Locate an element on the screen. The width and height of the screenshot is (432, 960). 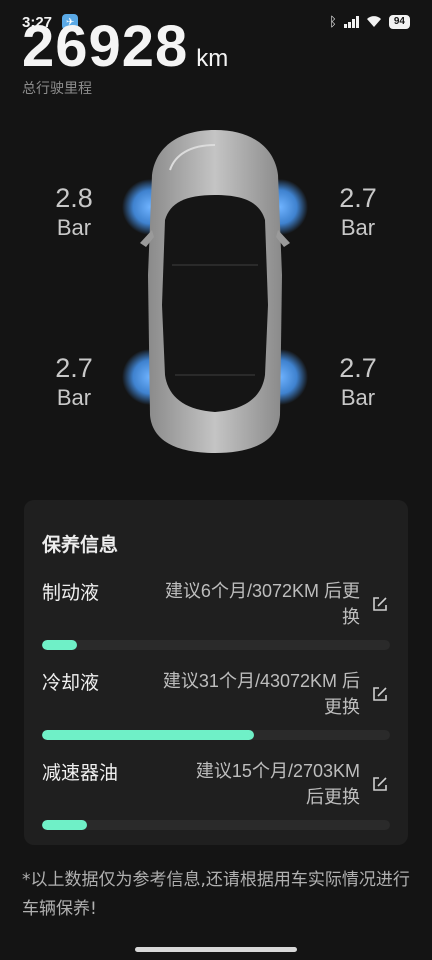
tire-front-left: 2.8 Bar is located at coordinates (74, 212).